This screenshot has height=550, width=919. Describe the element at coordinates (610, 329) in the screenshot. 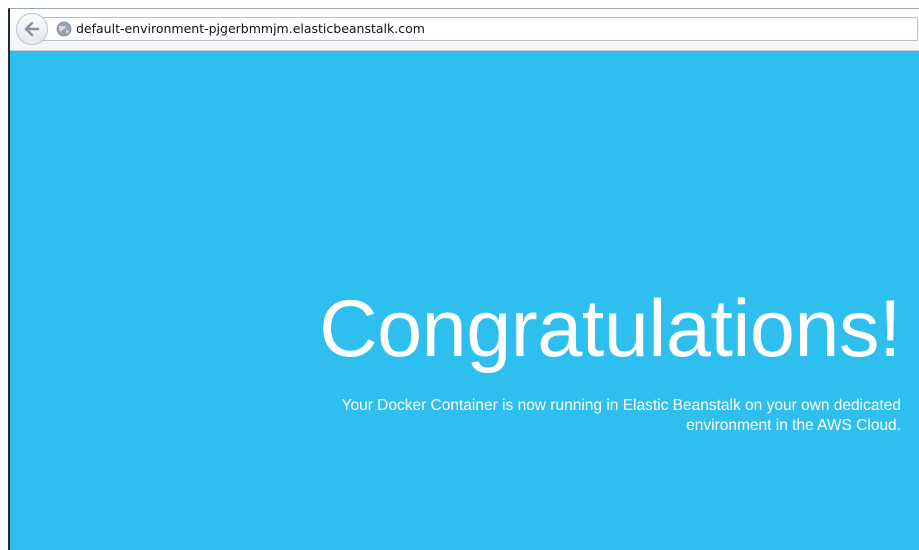

I see `page-headline: Congratulations!` at that location.